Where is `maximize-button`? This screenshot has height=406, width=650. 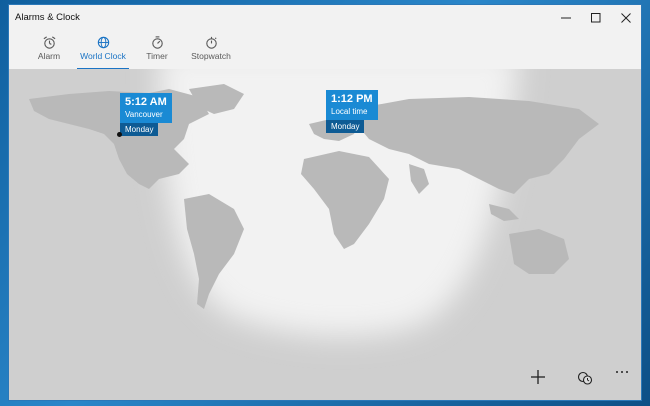
maximize-button is located at coordinates (596, 18).